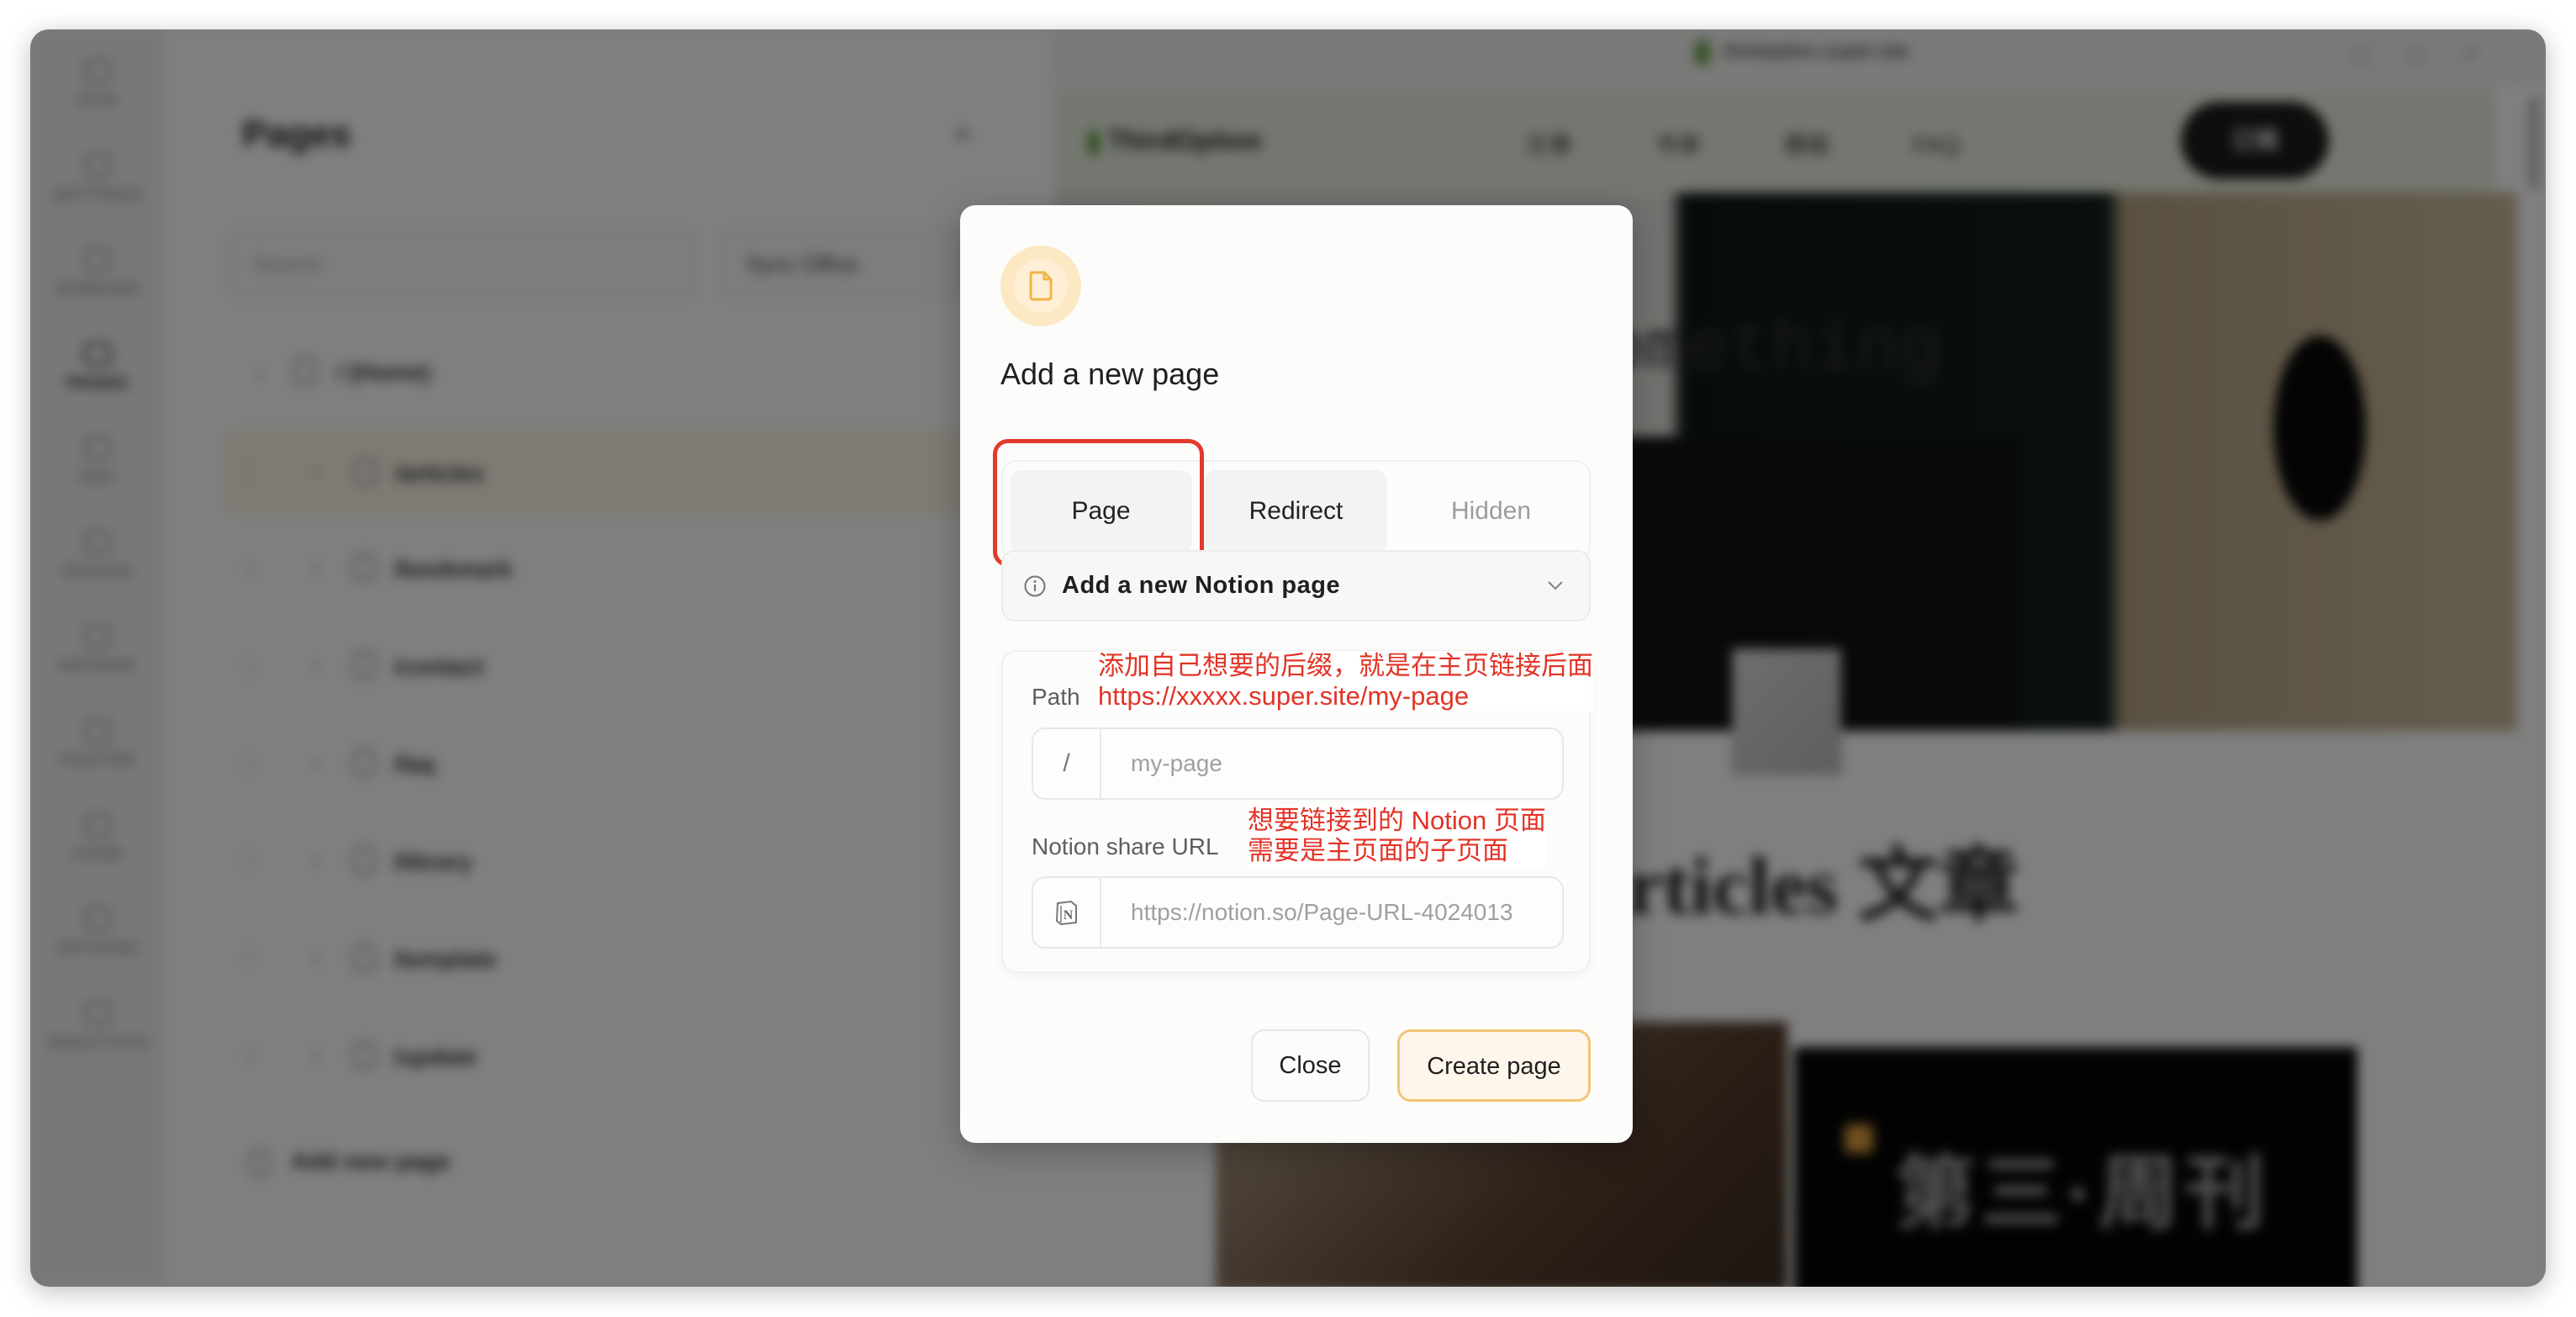 The height and width of the screenshot is (1317, 2576). Describe the element at coordinates (1555, 585) in the screenshot. I see `chevron-down-icon` at that location.